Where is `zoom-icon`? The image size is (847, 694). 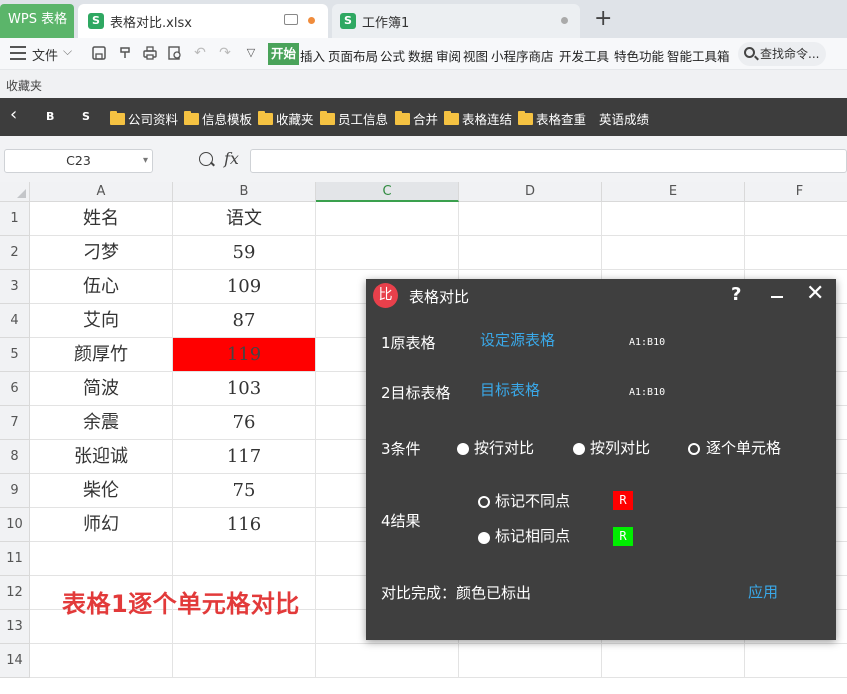 zoom-icon is located at coordinates (206, 159).